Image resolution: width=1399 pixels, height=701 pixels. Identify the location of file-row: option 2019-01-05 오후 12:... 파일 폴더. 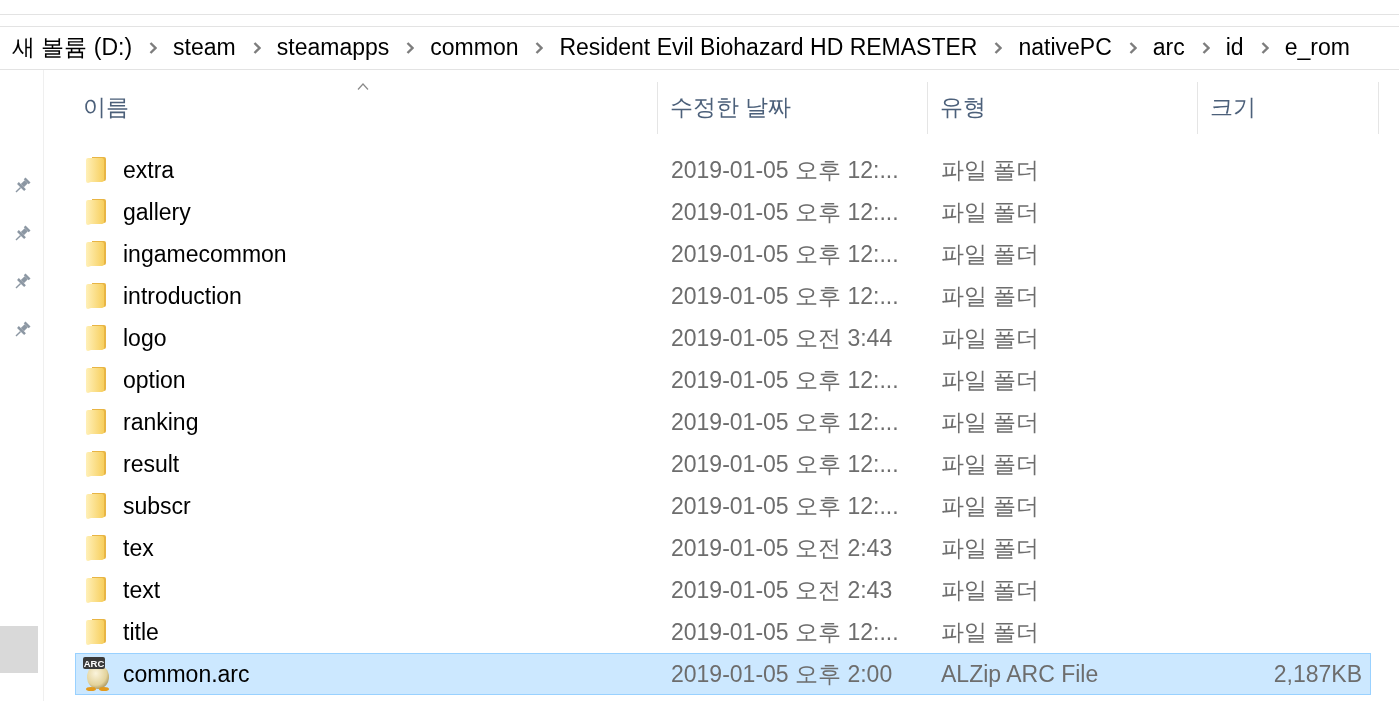
(723, 380).